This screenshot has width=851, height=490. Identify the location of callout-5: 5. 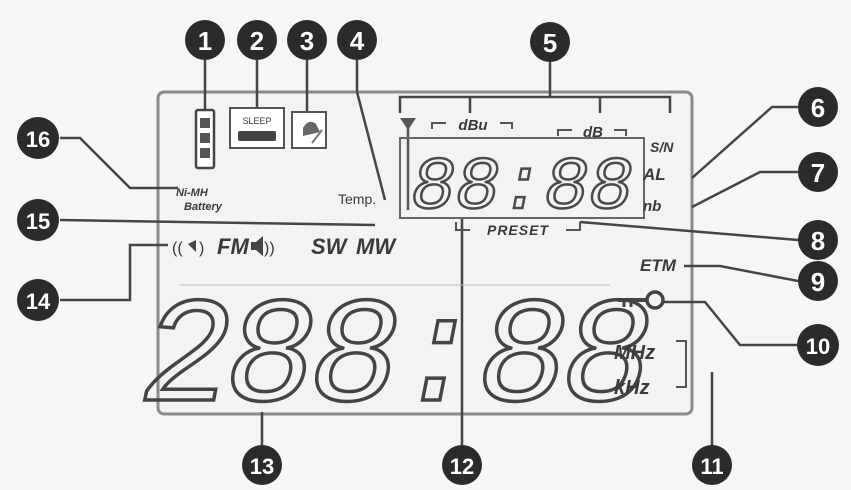
(550, 42).